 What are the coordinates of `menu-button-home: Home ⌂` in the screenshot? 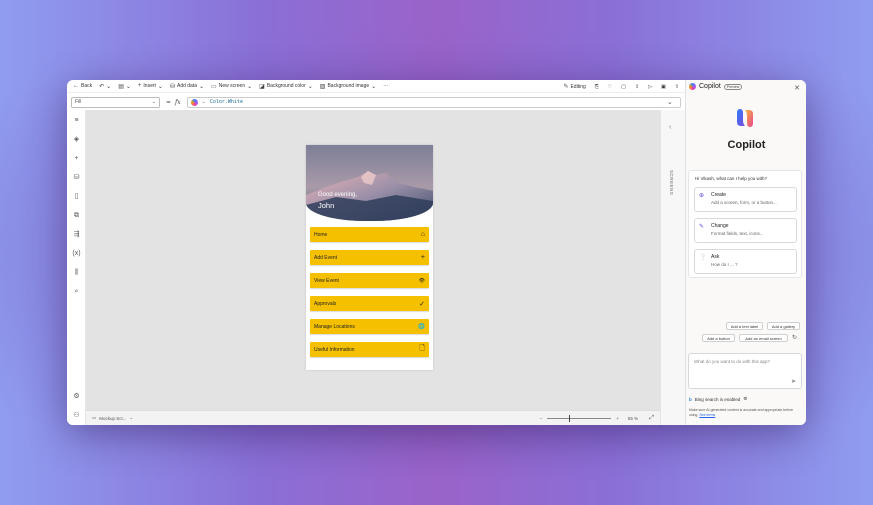 It's located at (369, 234).